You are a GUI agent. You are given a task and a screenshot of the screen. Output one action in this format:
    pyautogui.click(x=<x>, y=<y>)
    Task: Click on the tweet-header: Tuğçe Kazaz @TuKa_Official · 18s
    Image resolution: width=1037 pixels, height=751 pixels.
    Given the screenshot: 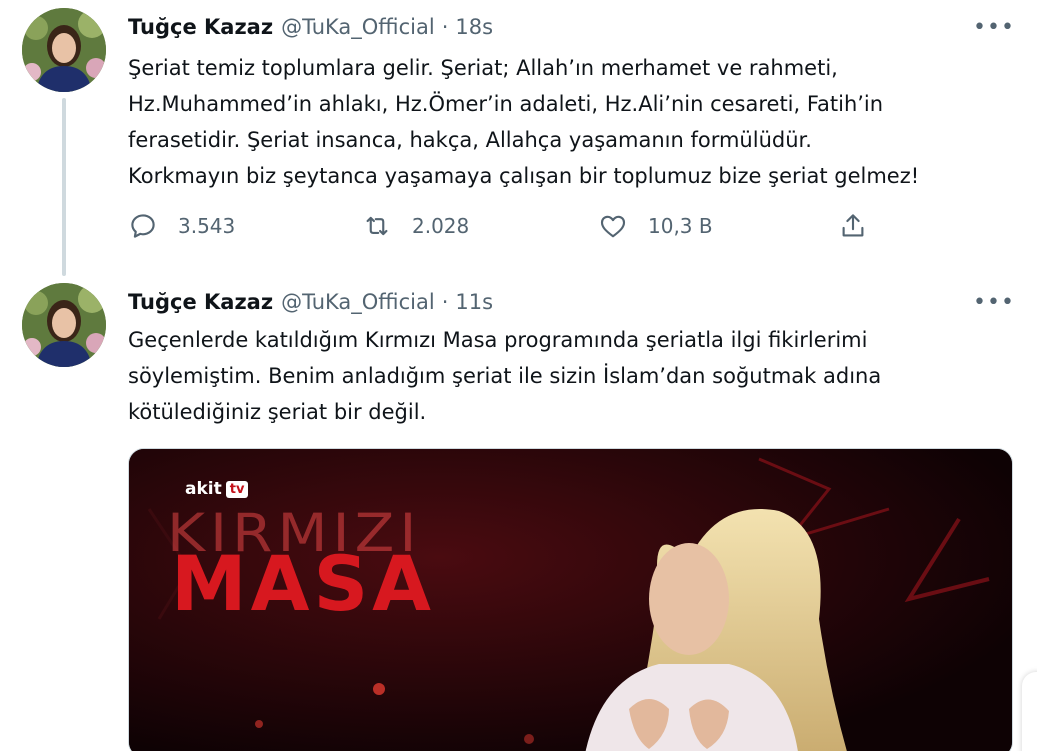 What is the action you would take?
    pyautogui.click(x=310, y=27)
    